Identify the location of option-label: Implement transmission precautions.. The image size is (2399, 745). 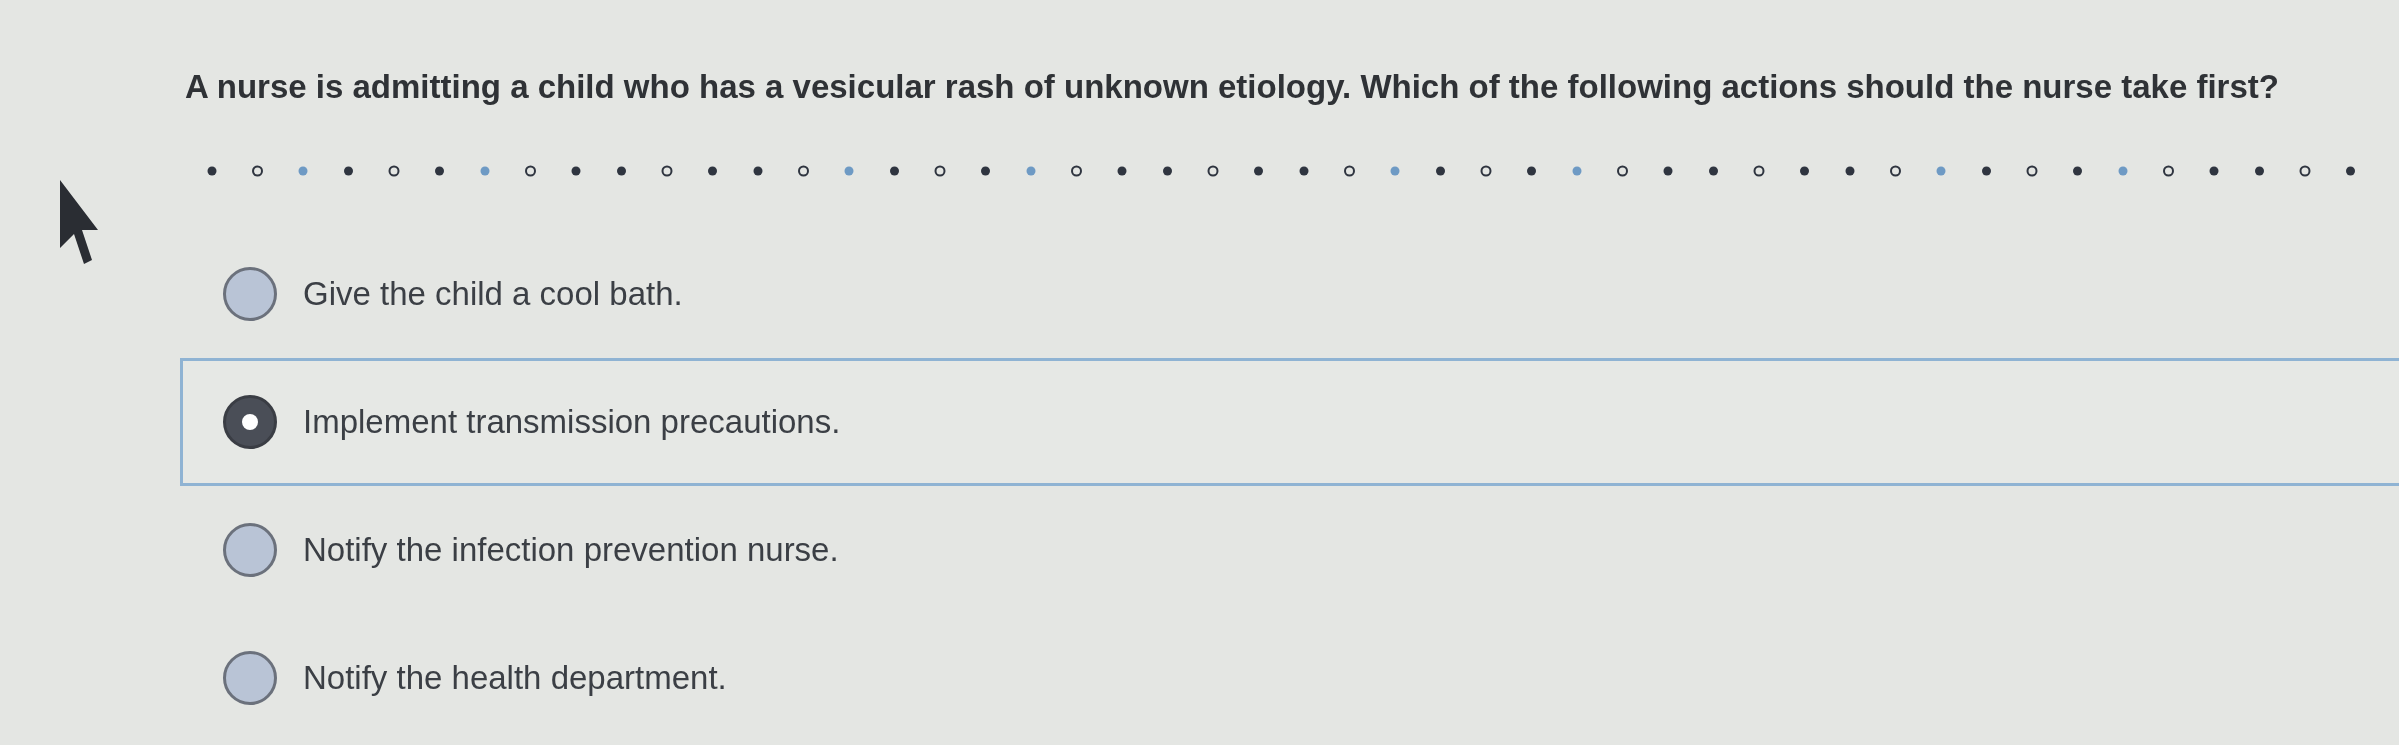
(572, 421).